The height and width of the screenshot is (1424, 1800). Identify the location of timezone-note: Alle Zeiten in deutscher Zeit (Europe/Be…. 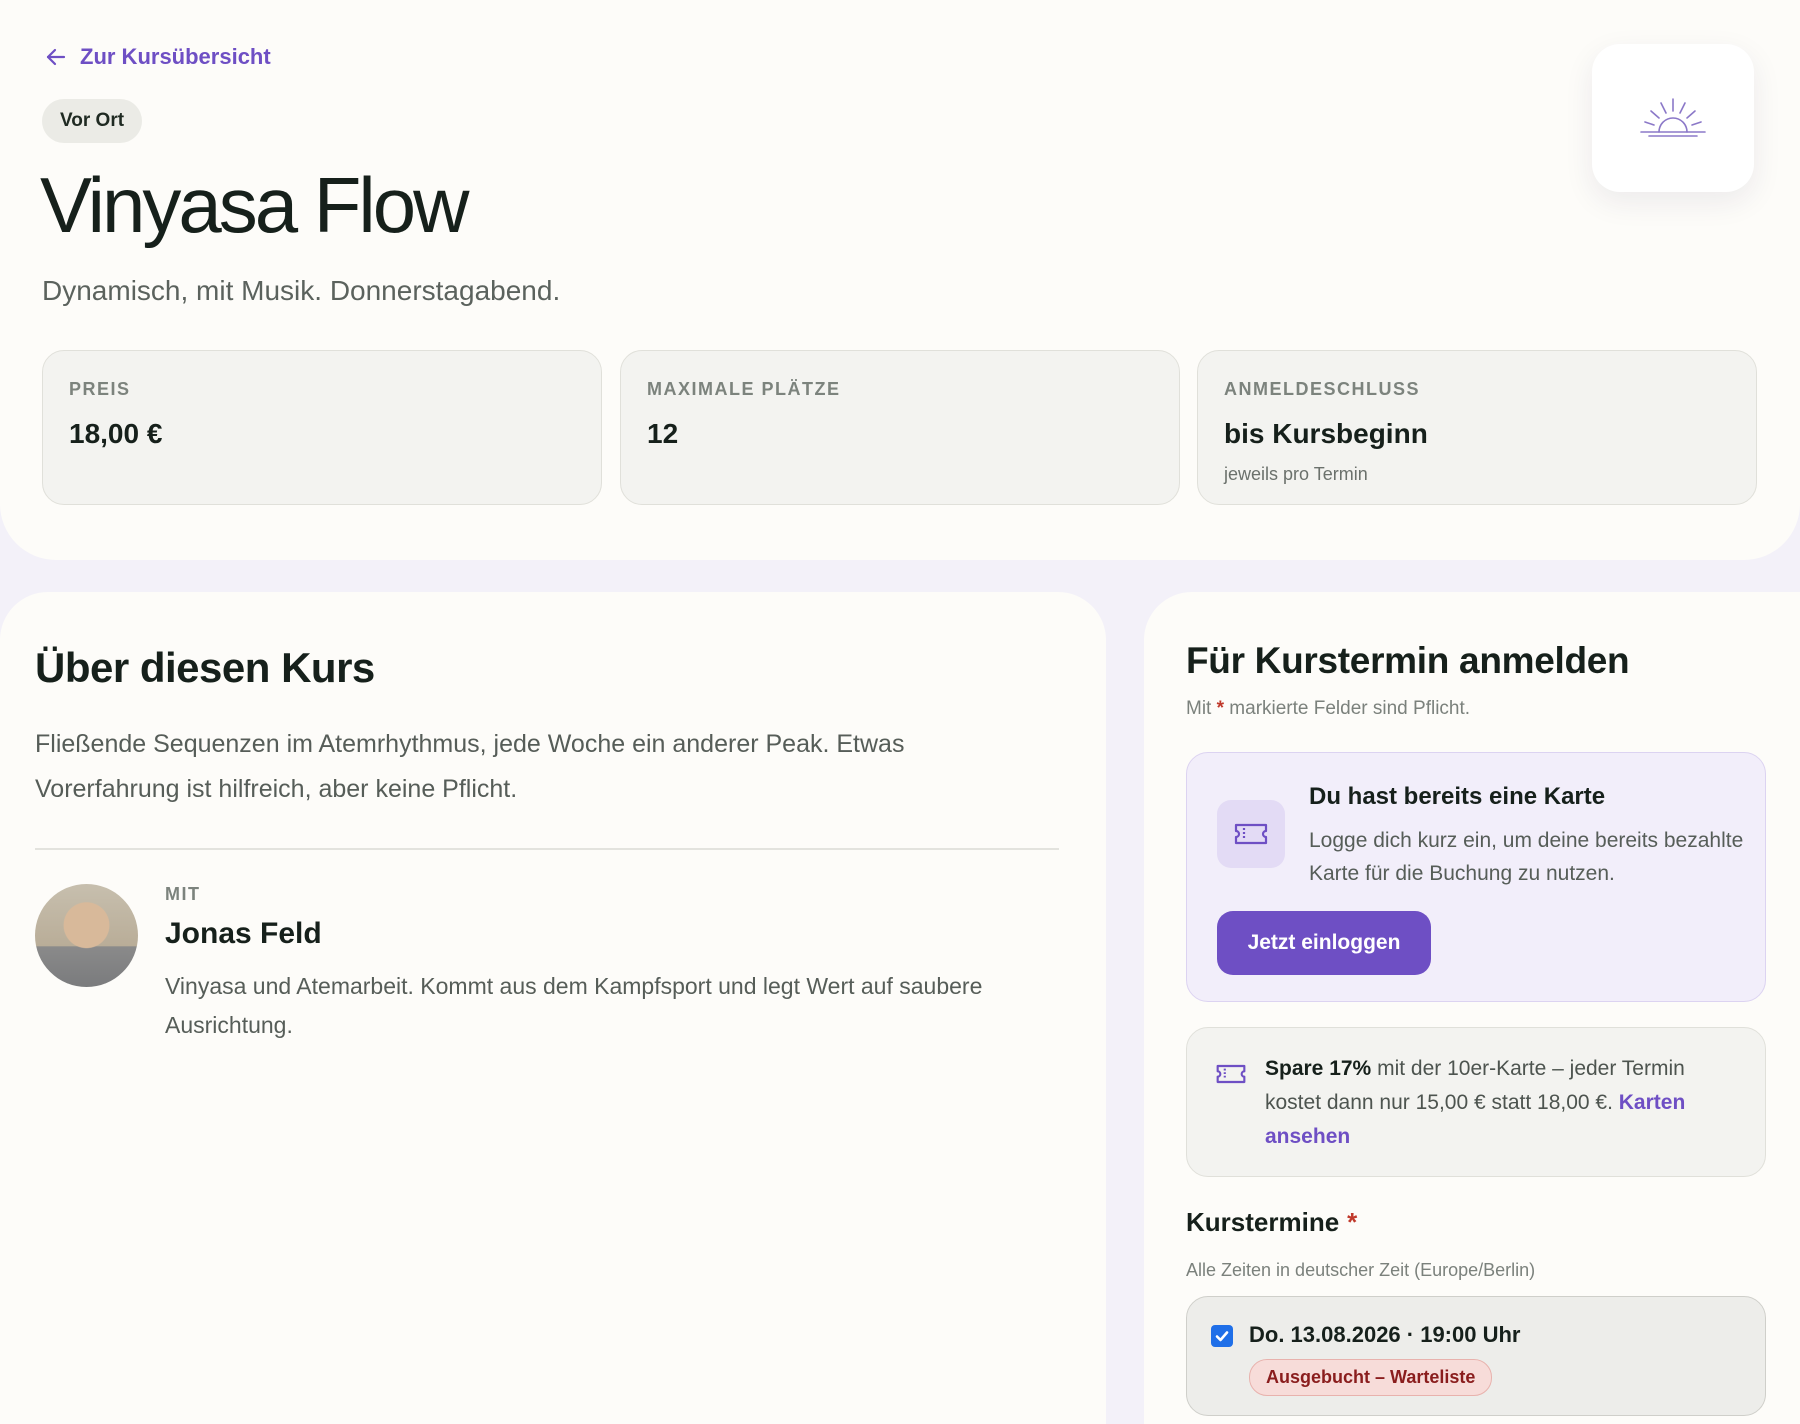
(1361, 1270).